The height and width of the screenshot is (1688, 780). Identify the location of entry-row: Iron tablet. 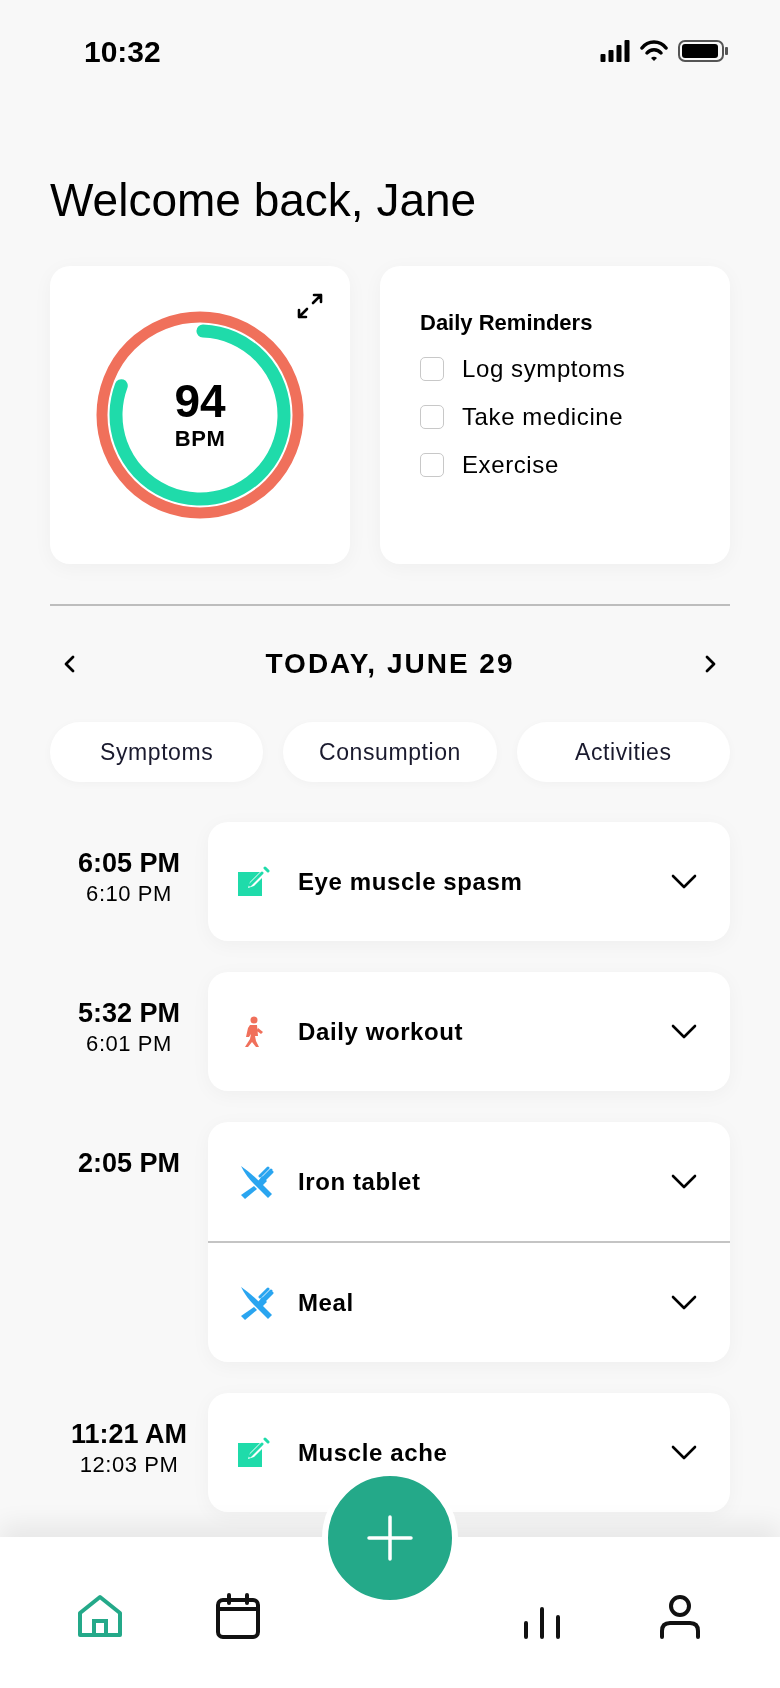
(469, 1181).